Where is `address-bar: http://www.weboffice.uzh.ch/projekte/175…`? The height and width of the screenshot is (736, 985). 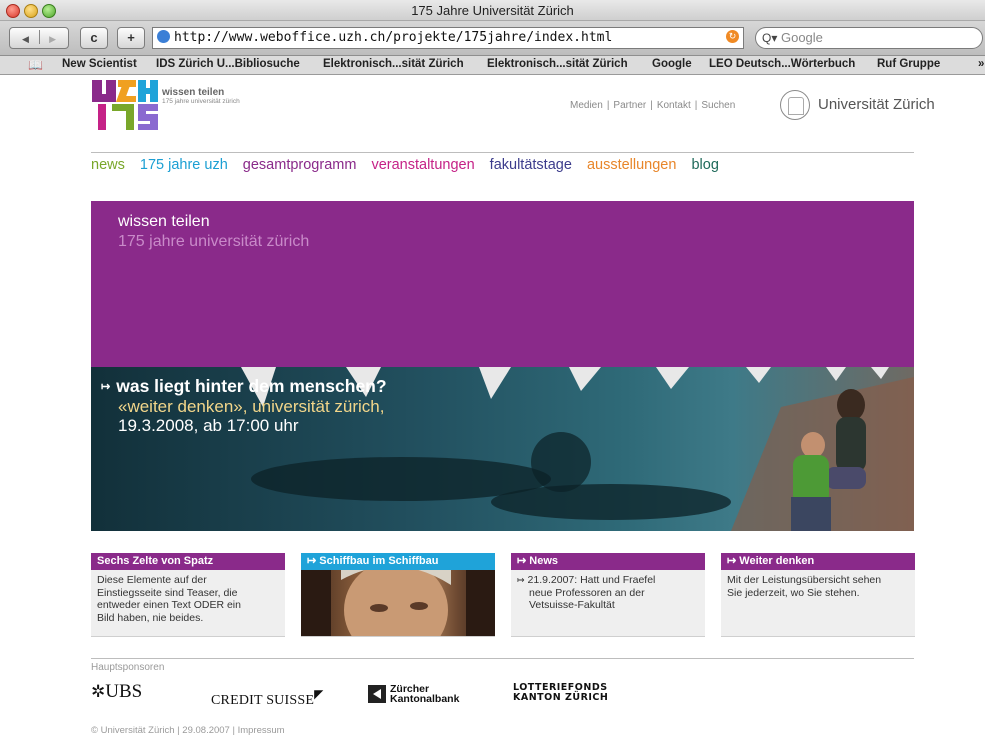 address-bar: http://www.weboffice.uzh.ch/projekte/175… is located at coordinates (448, 38).